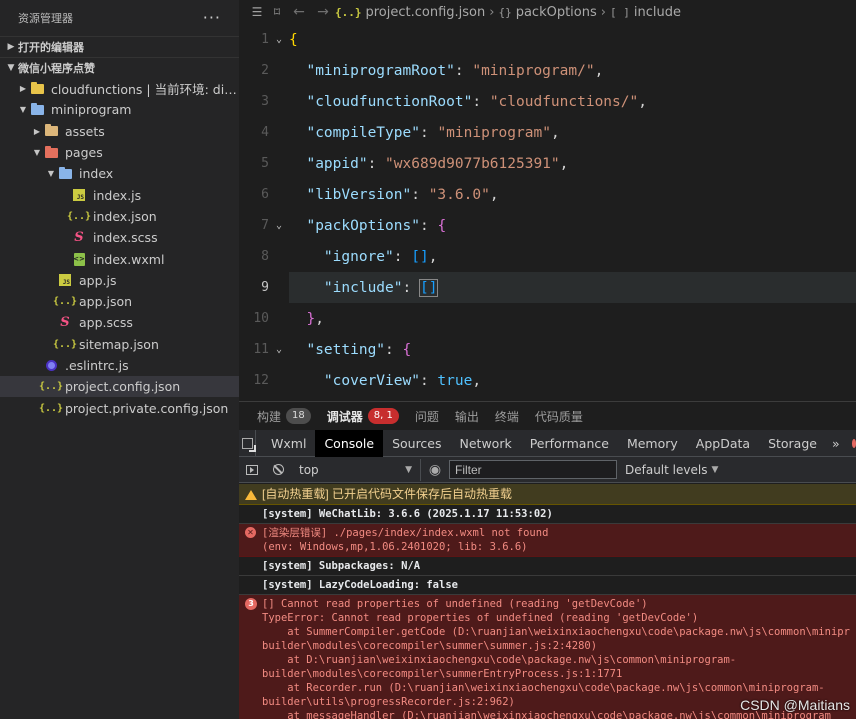  Describe the element at coordinates (671, 470) in the screenshot. I see `log-levels-dropdown: Default levels ▼` at that location.